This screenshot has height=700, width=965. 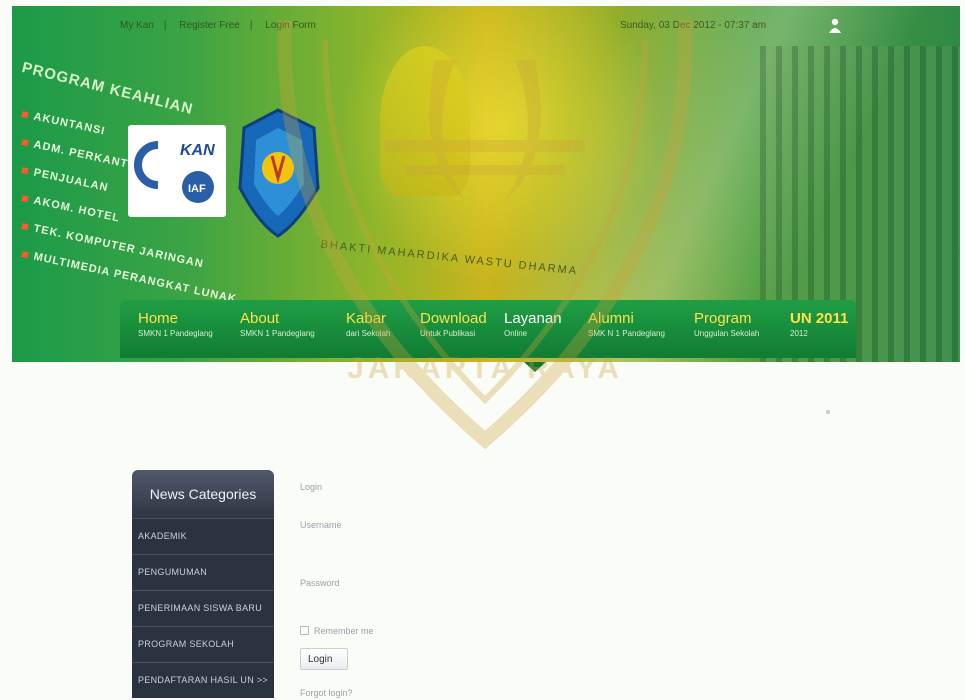 I want to click on sidebar-item-penerimaan-siswa-baru: PENERIMAAN SISWA BARU, so click(x=203, y=608).